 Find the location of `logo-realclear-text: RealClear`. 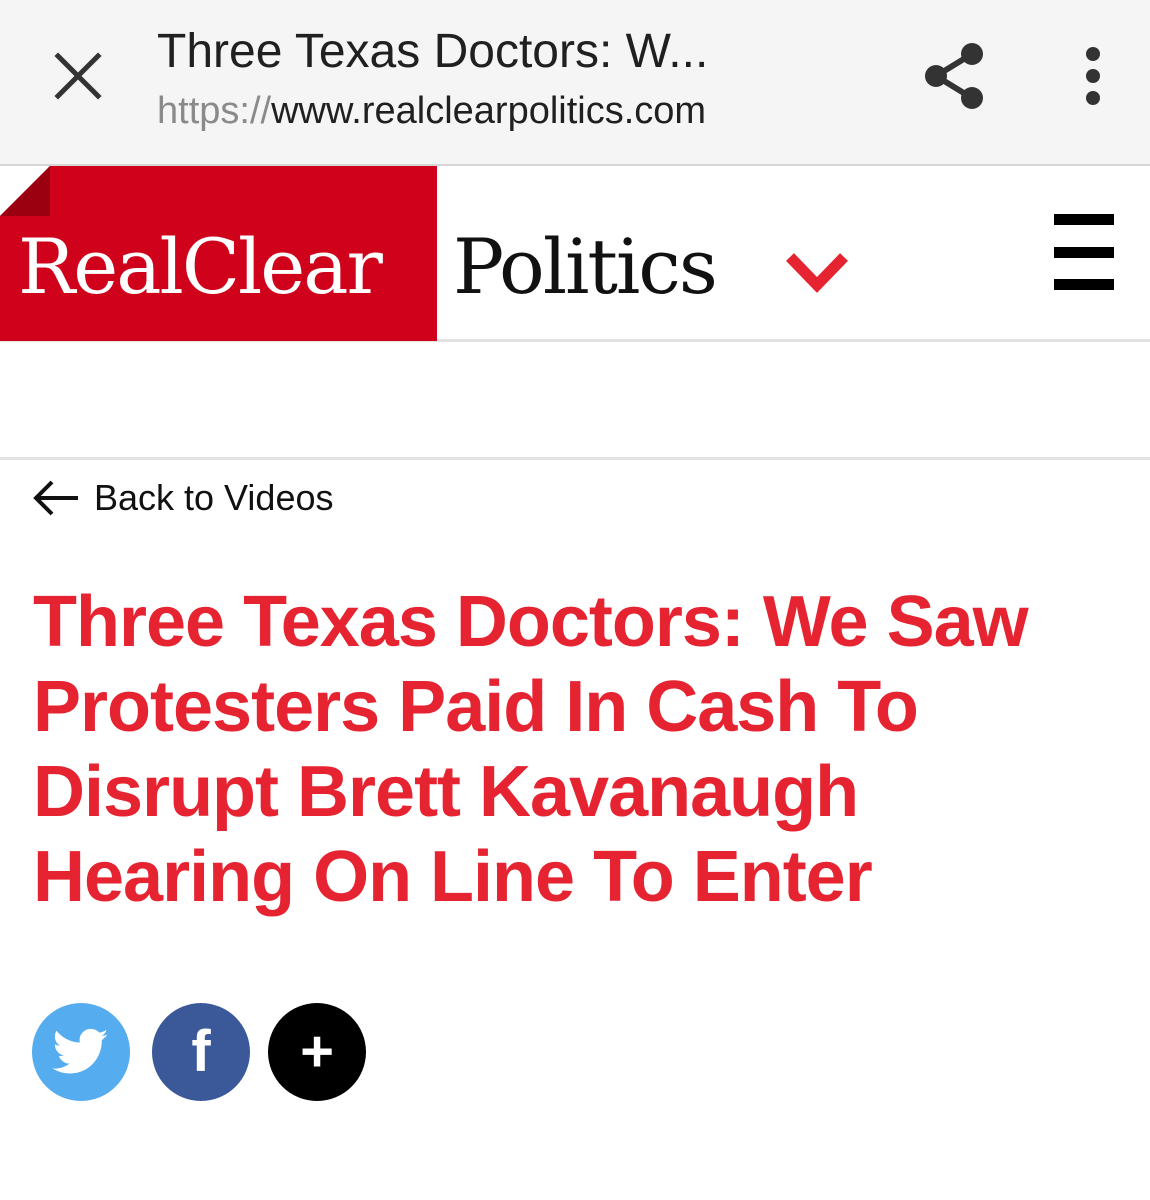

logo-realclear-text: RealClear is located at coordinates (200, 266).